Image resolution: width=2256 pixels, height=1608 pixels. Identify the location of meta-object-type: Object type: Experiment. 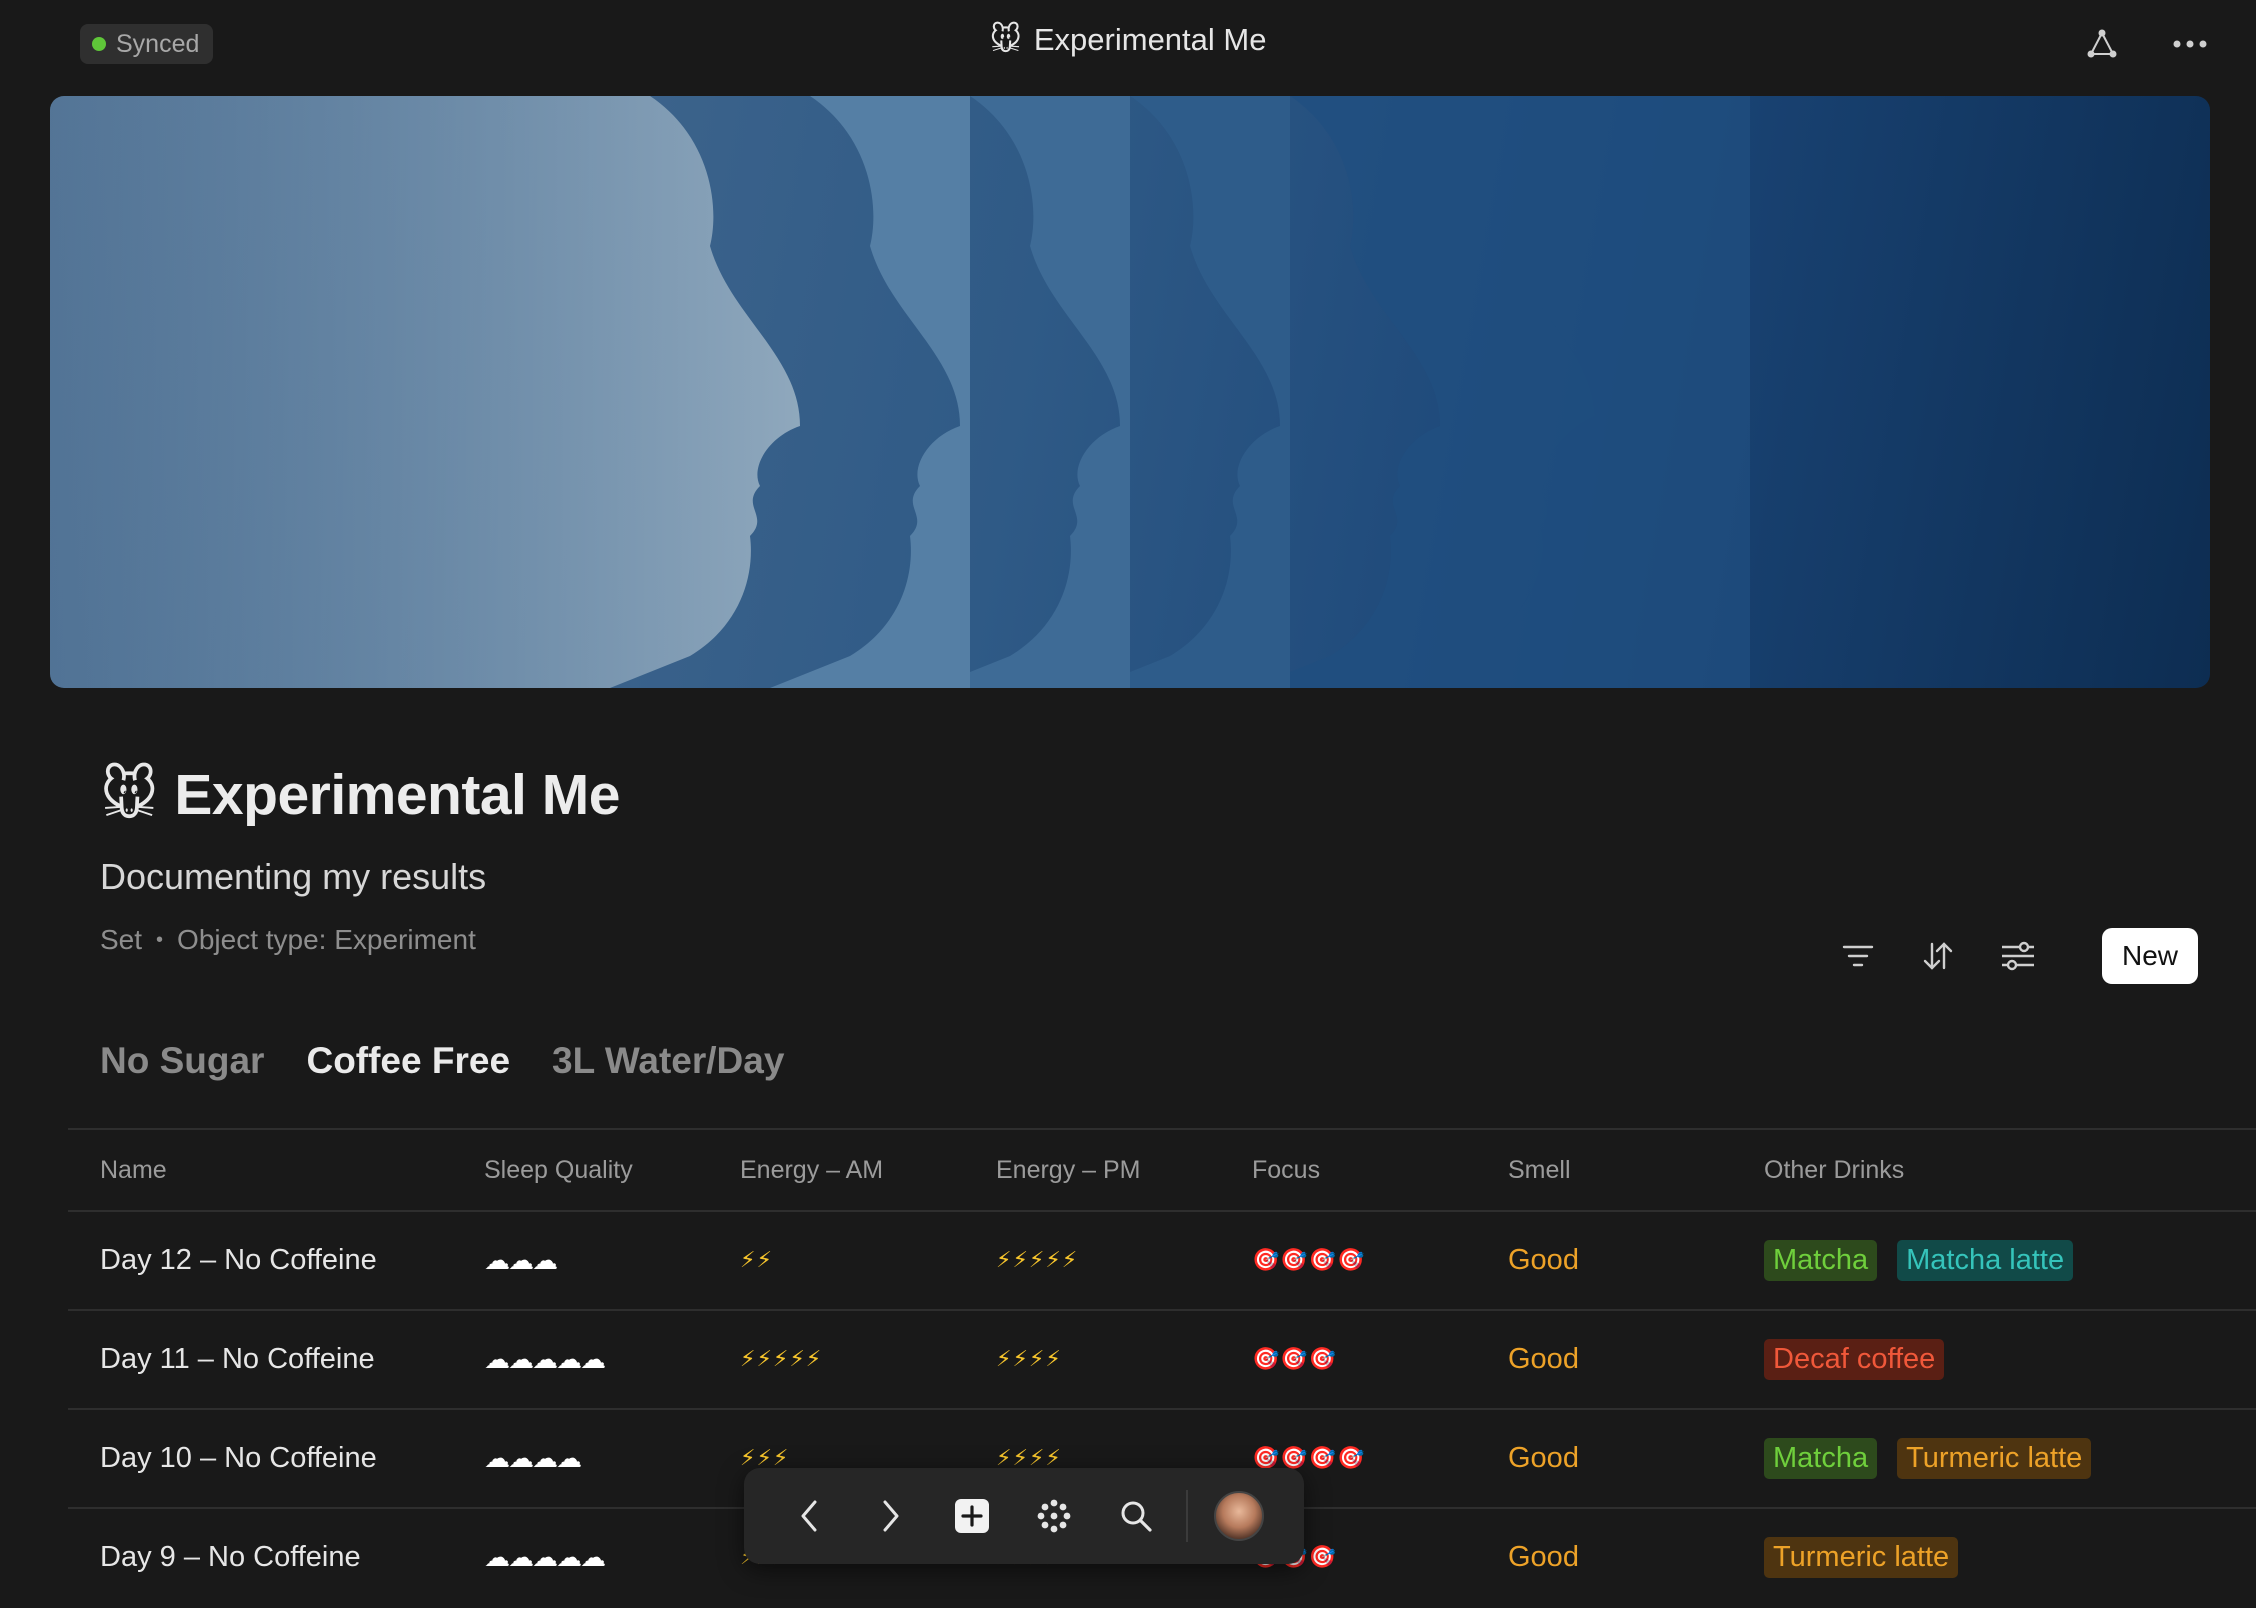
(326, 940).